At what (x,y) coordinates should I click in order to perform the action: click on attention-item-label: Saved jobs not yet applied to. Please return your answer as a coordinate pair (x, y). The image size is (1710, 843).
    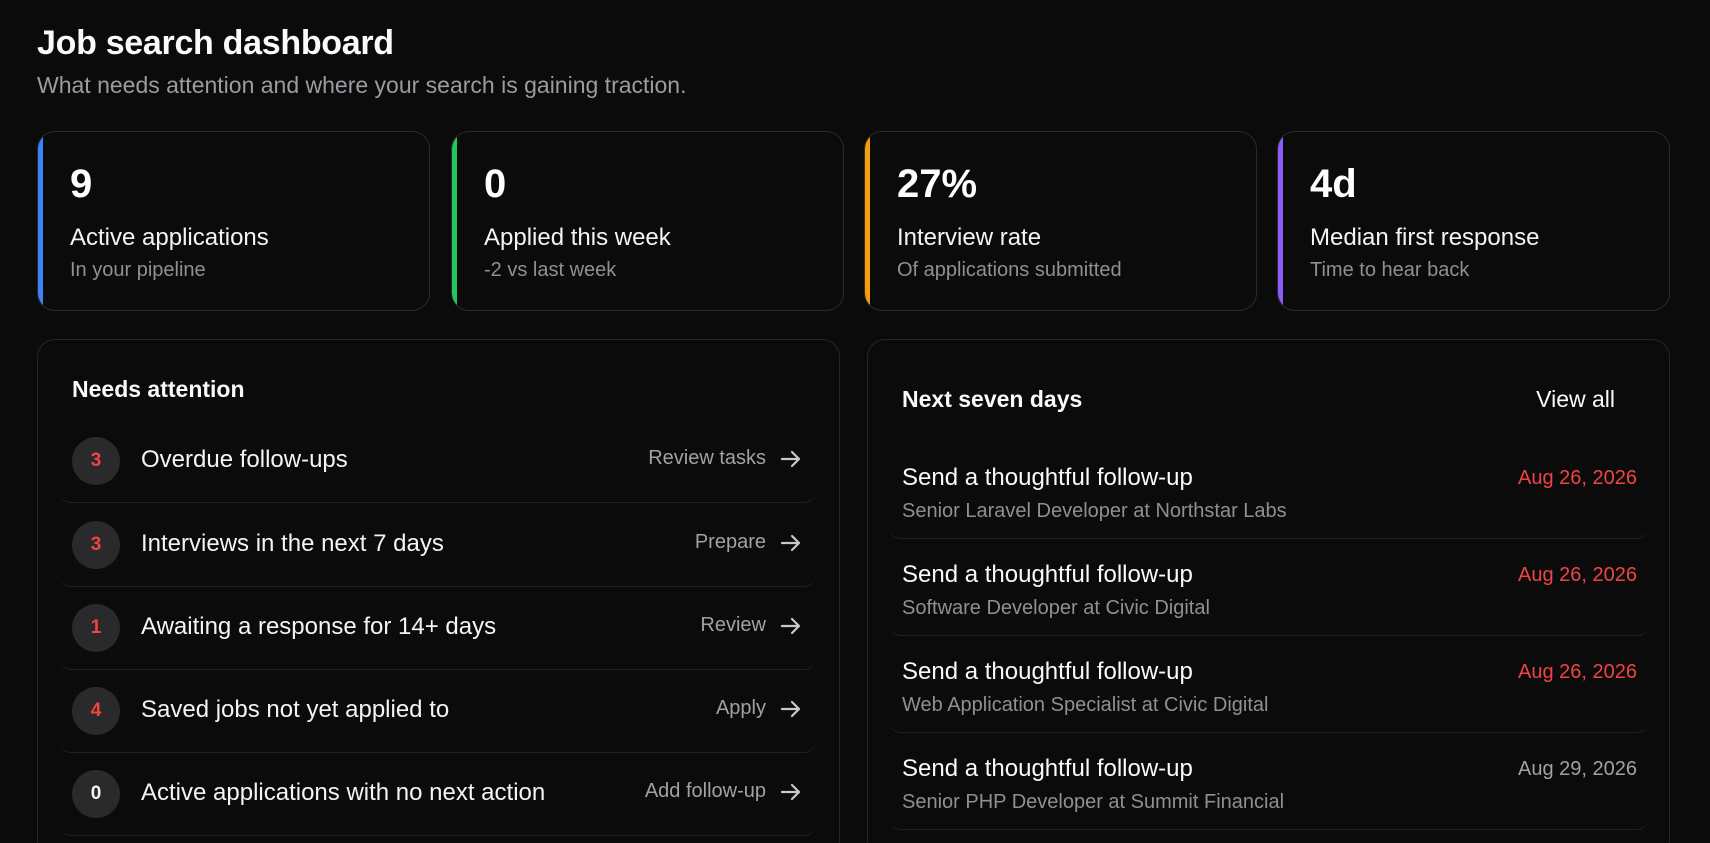
    Looking at the image, I should click on (295, 709).